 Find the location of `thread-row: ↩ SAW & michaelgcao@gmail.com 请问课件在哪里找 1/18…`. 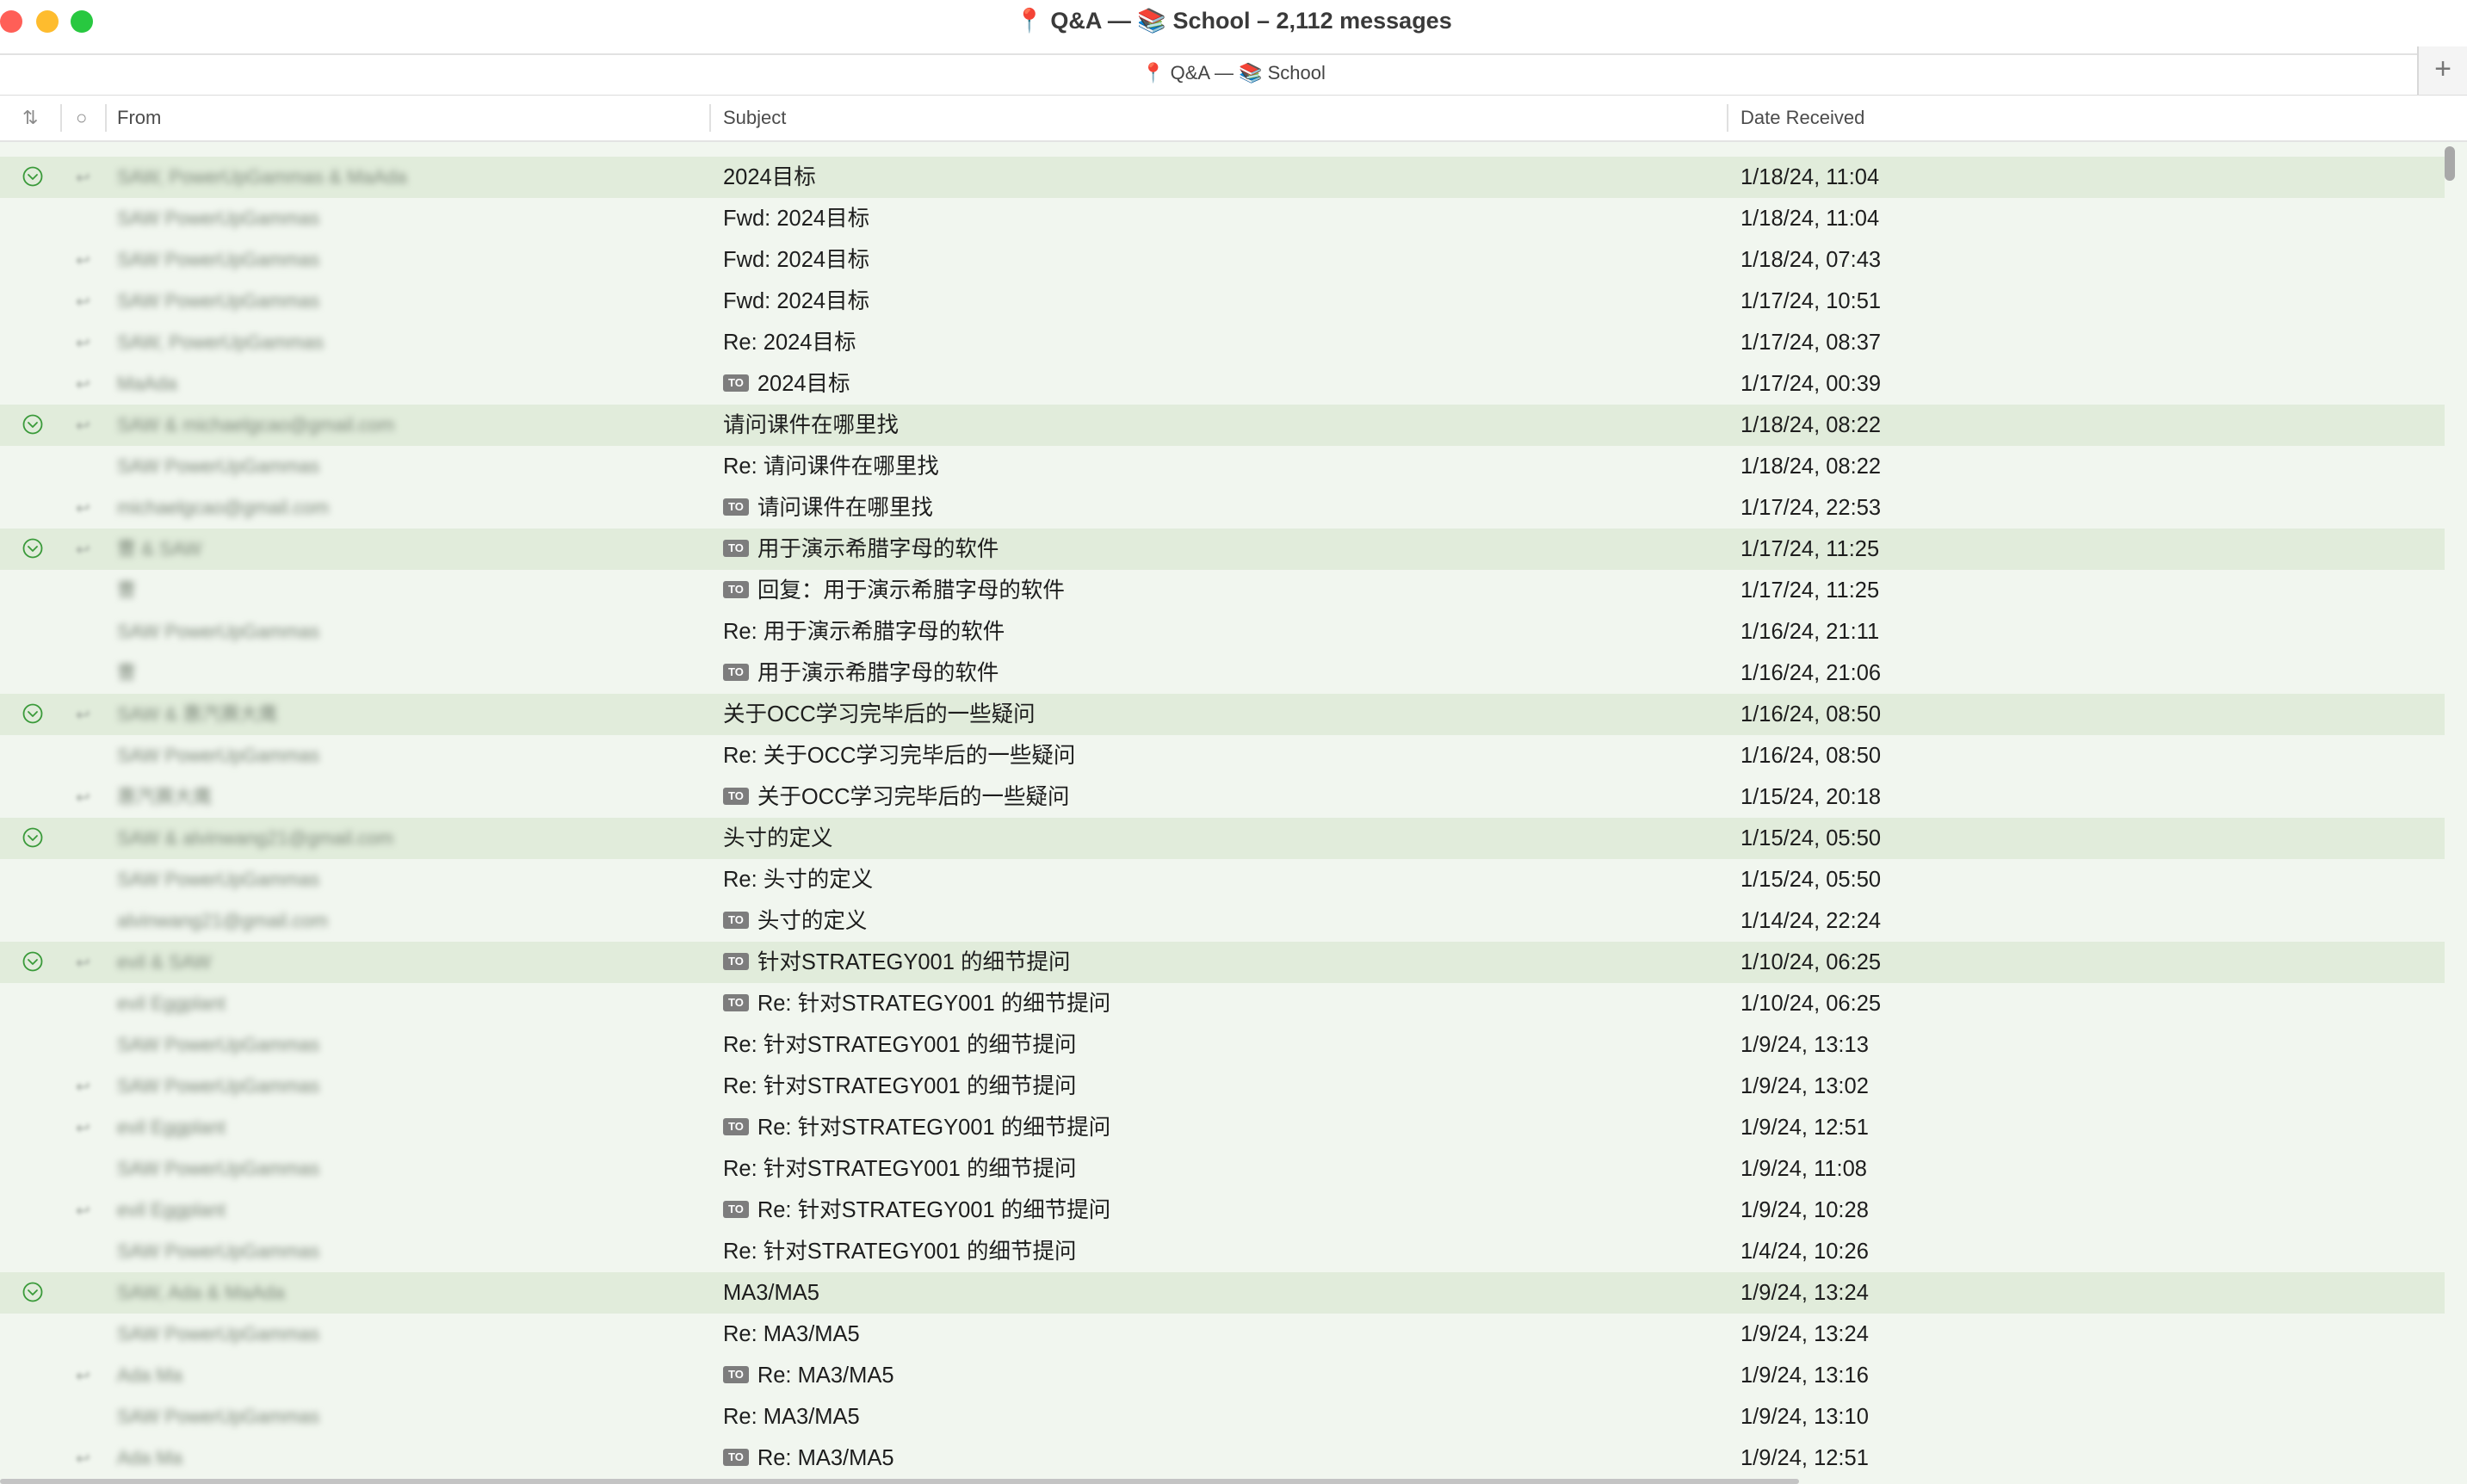

thread-row: ↩ SAW & michaelgcao@gmail.com 请问课件在哪里找 1/18… is located at coordinates (1222, 425).